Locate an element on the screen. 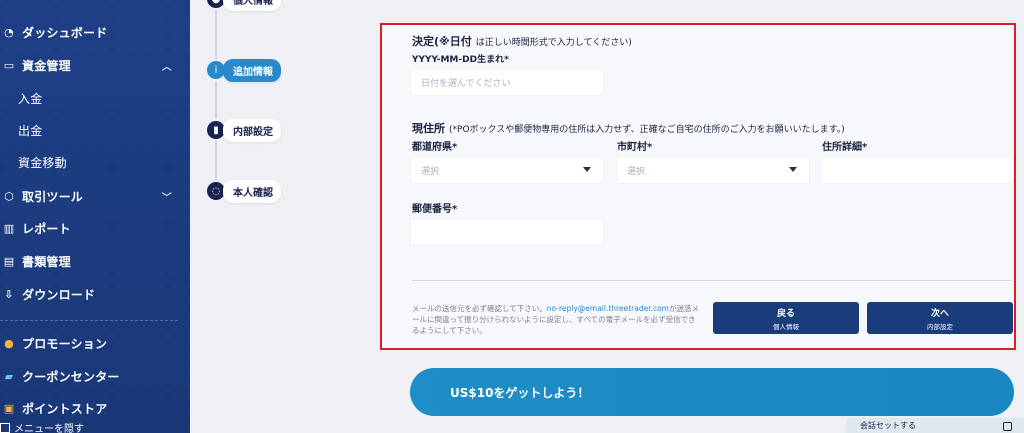 The width and height of the screenshot is (1024, 433). notice-text: メールの送信元を必ず確認して下さい。 is located at coordinates (479, 308).